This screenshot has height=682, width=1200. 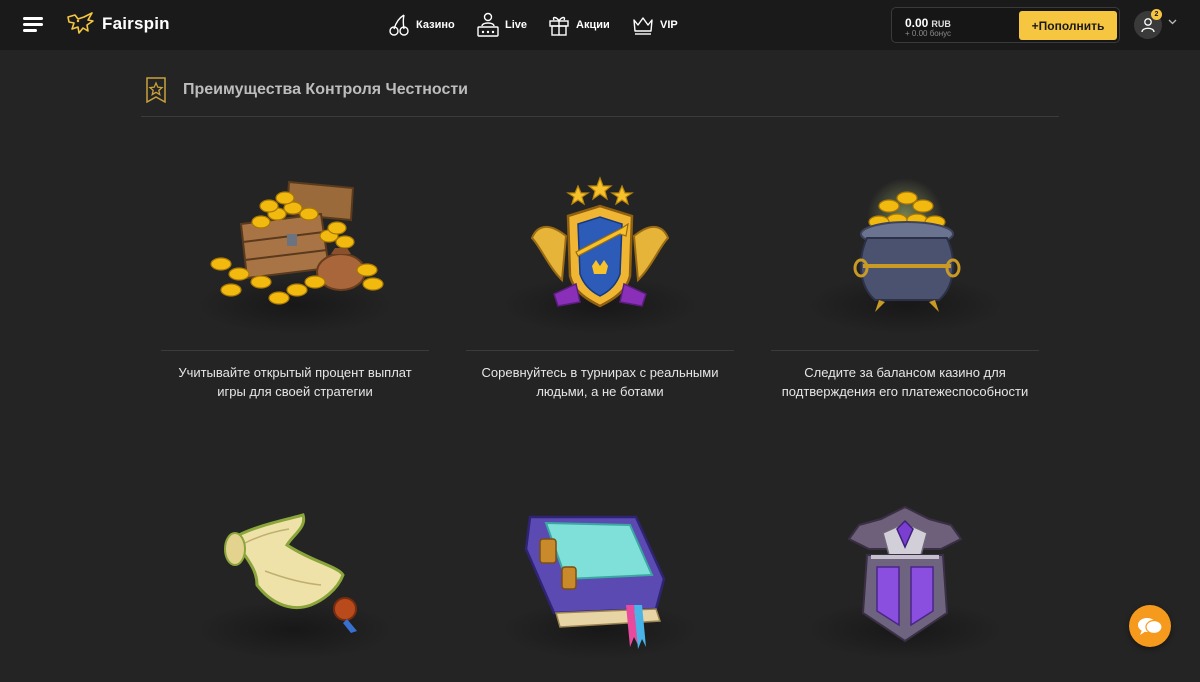 I want to click on chat-button, so click(x=1150, y=626).